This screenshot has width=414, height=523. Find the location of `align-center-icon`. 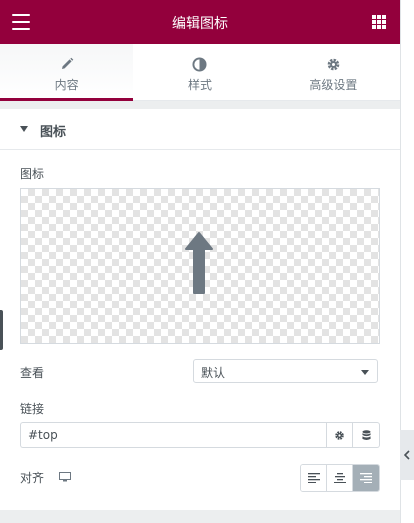

align-center-icon is located at coordinates (339, 478).